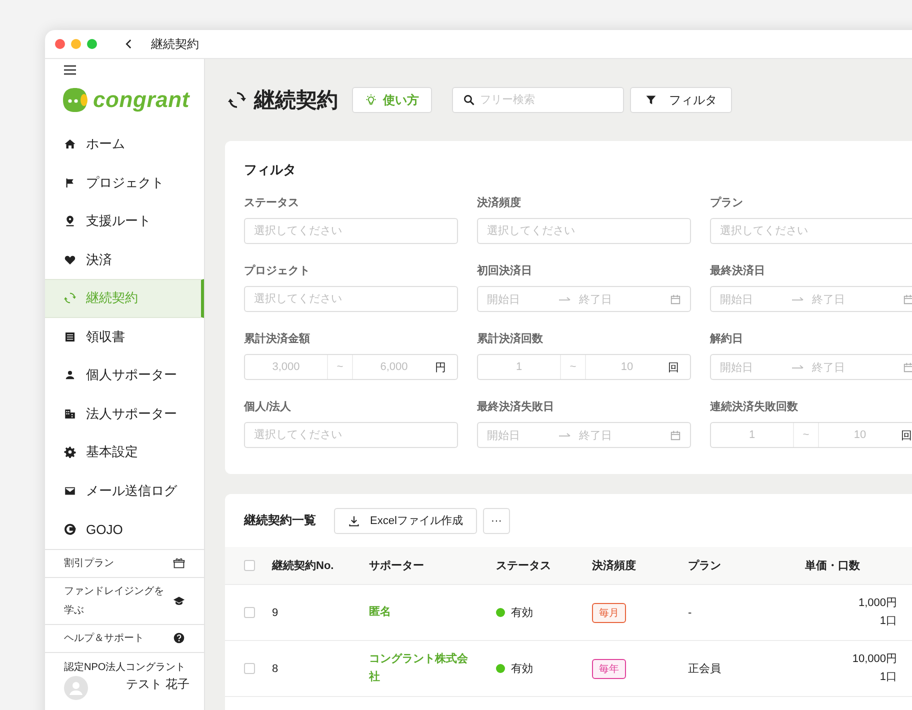 This screenshot has height=710, width=912. Describe the element at coordinates (524, 566) in the screenshot. I see `column-header: ステータス` at that location.